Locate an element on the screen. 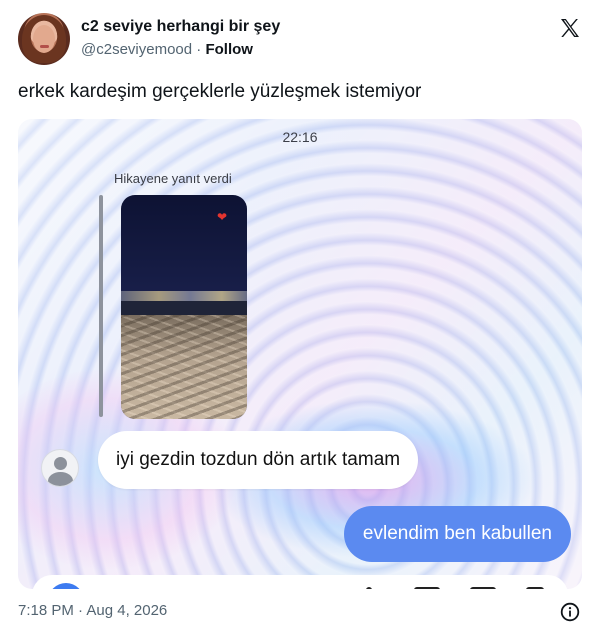 This screenshot has height=642, width=600. message-composer is located at coordinates (300, 582).